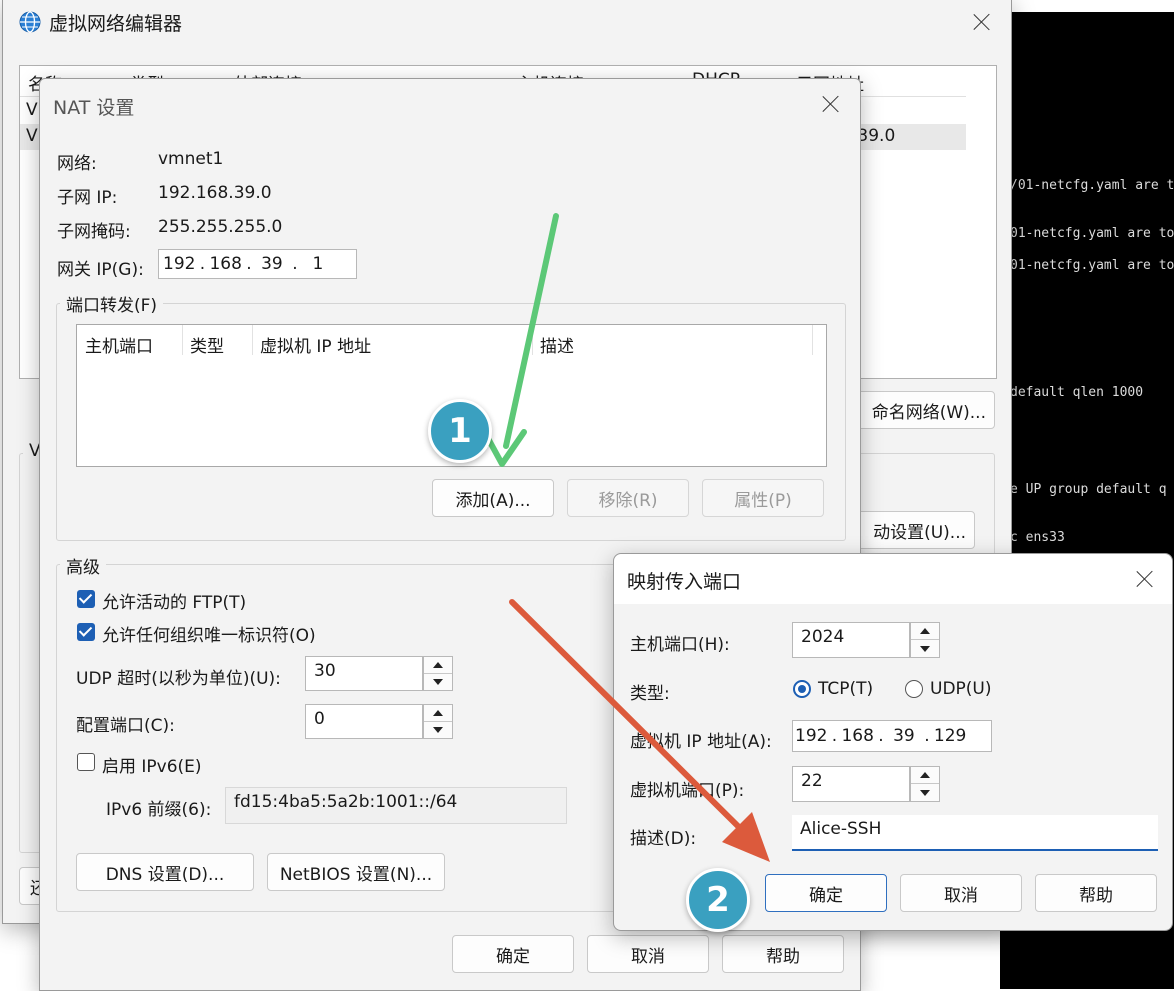  Describe the element at coordinates (460, 431) in the screenshot. I see `step-badge-1: 1` at that location.